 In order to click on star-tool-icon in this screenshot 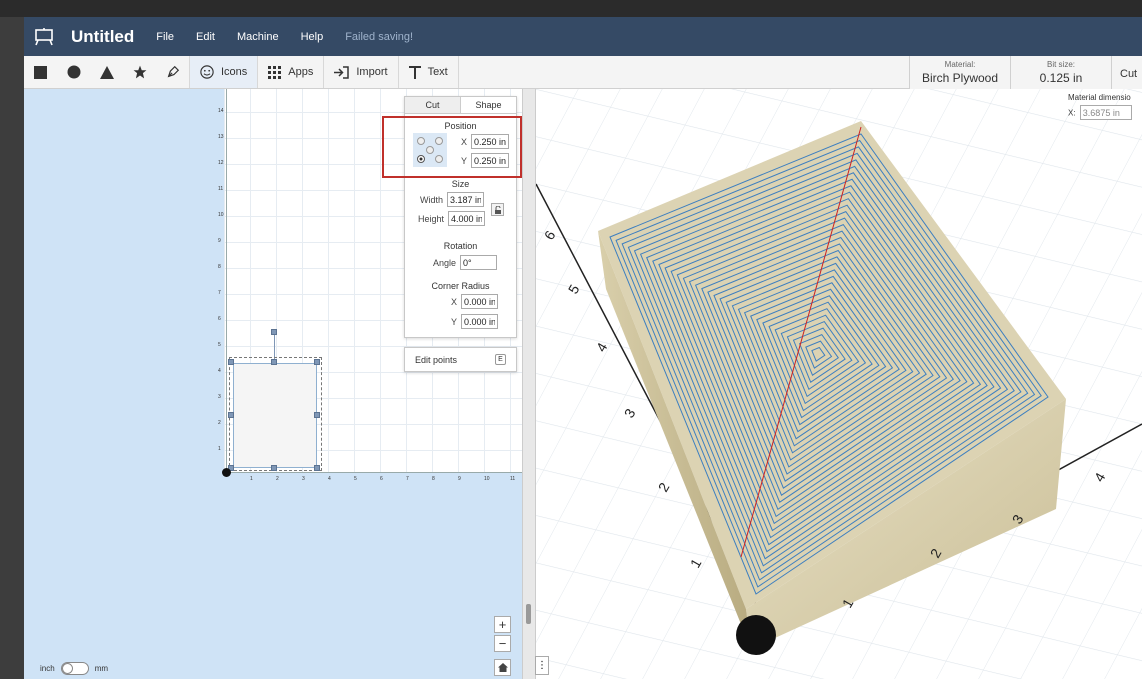, I will do `click(139, 72)`.